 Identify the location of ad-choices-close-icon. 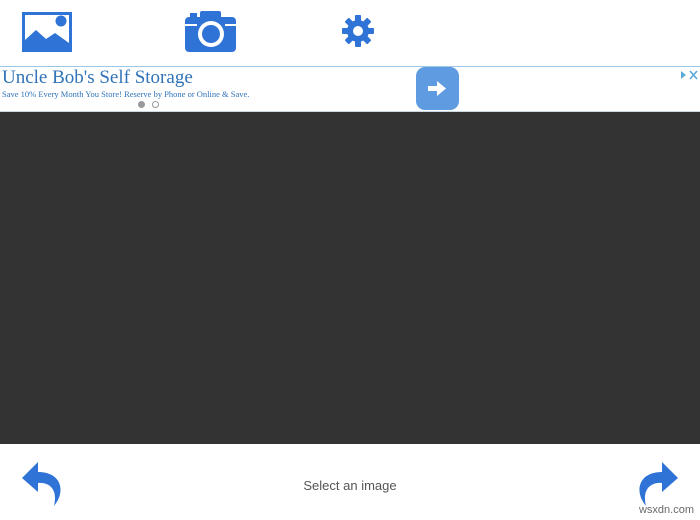
(689, 73).